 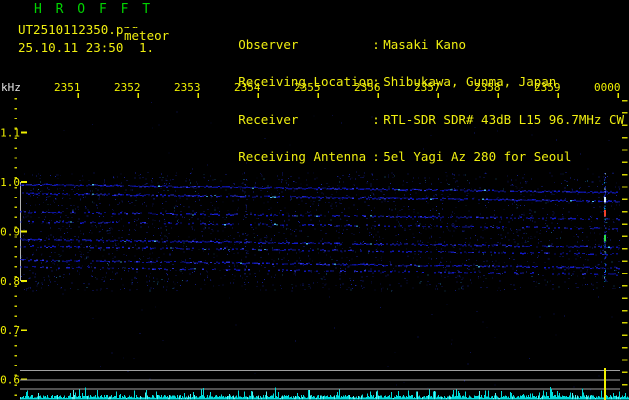 I want to click on svg-text: 1.1, so click(x=10, y=133).